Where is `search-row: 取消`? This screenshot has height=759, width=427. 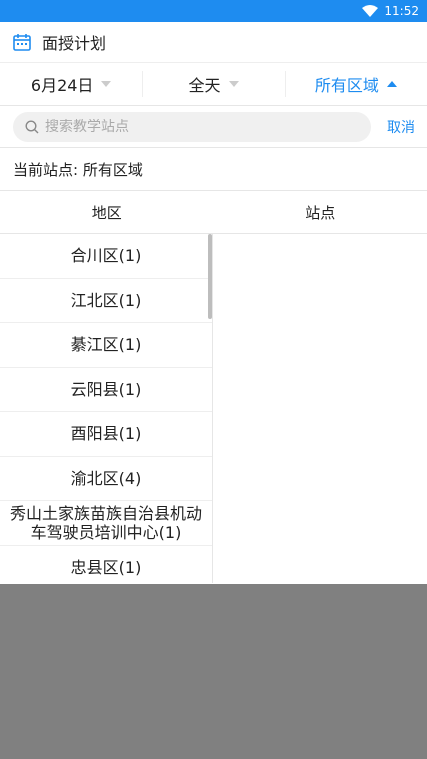
search-row: 取消 is located at coordinates (213, 127).